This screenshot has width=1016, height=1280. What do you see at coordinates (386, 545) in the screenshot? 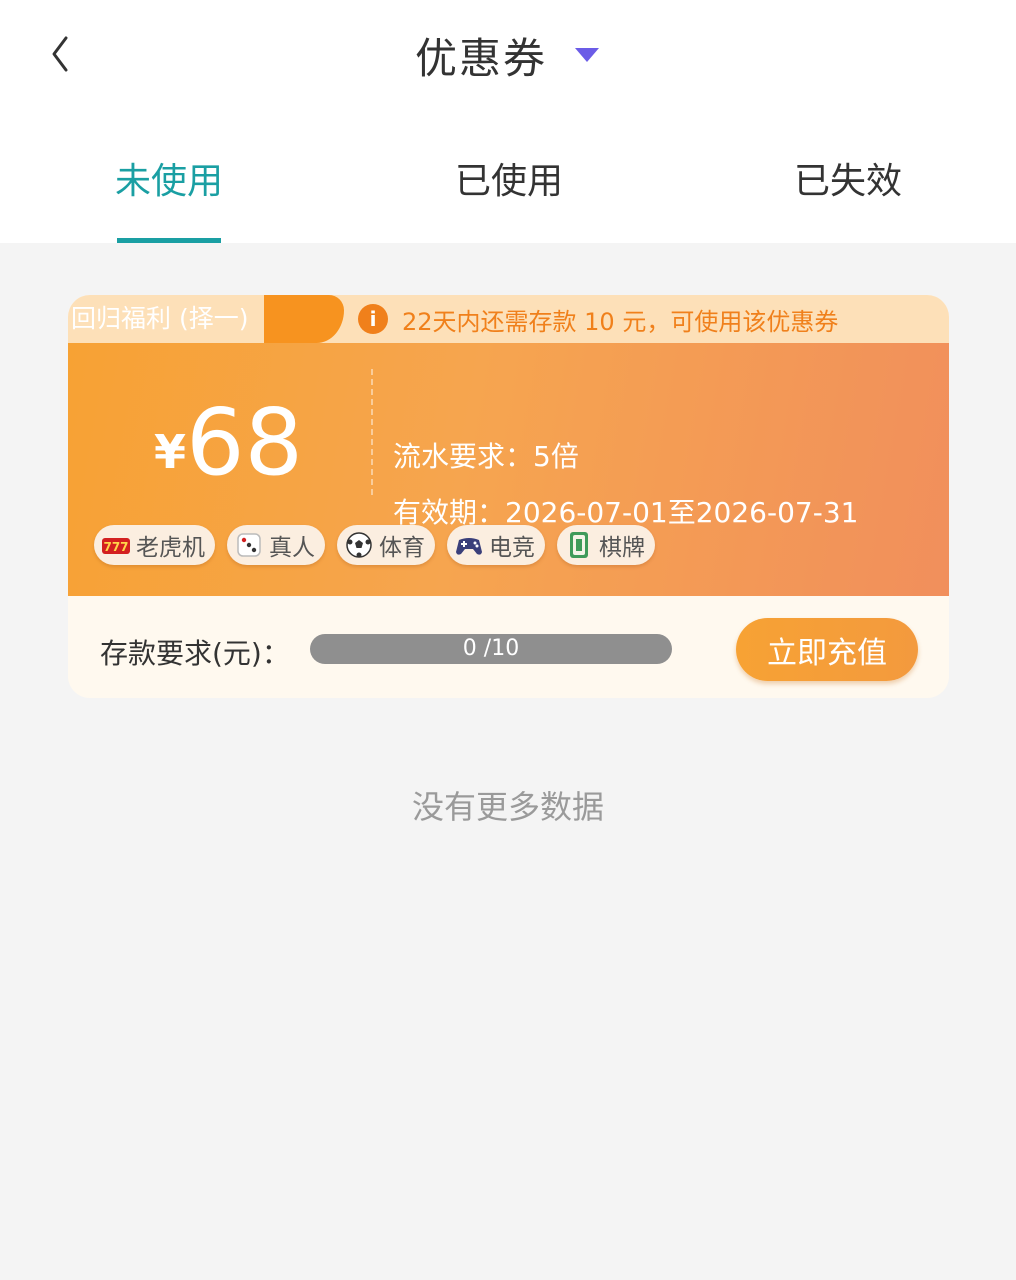
I see `tag-sports: 体育` at bounding box center [386, 545].